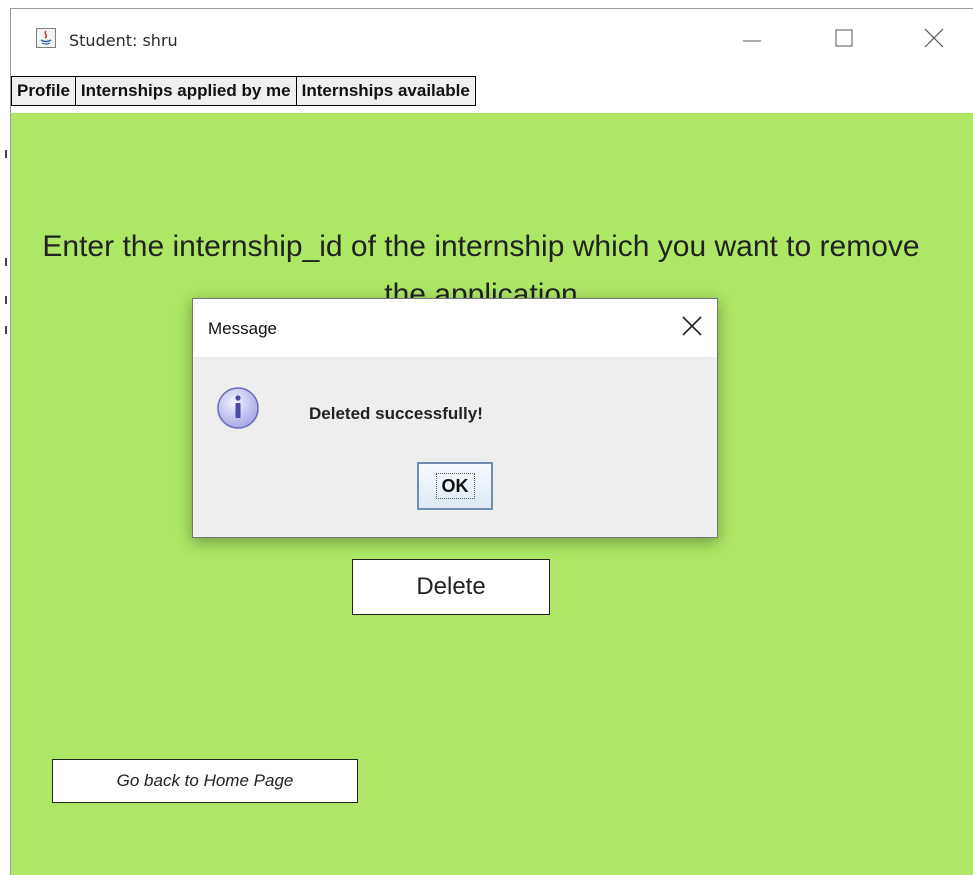  Describe the element at coordinates (238, 409) in the screenshot. I see `info-icon` at that location.